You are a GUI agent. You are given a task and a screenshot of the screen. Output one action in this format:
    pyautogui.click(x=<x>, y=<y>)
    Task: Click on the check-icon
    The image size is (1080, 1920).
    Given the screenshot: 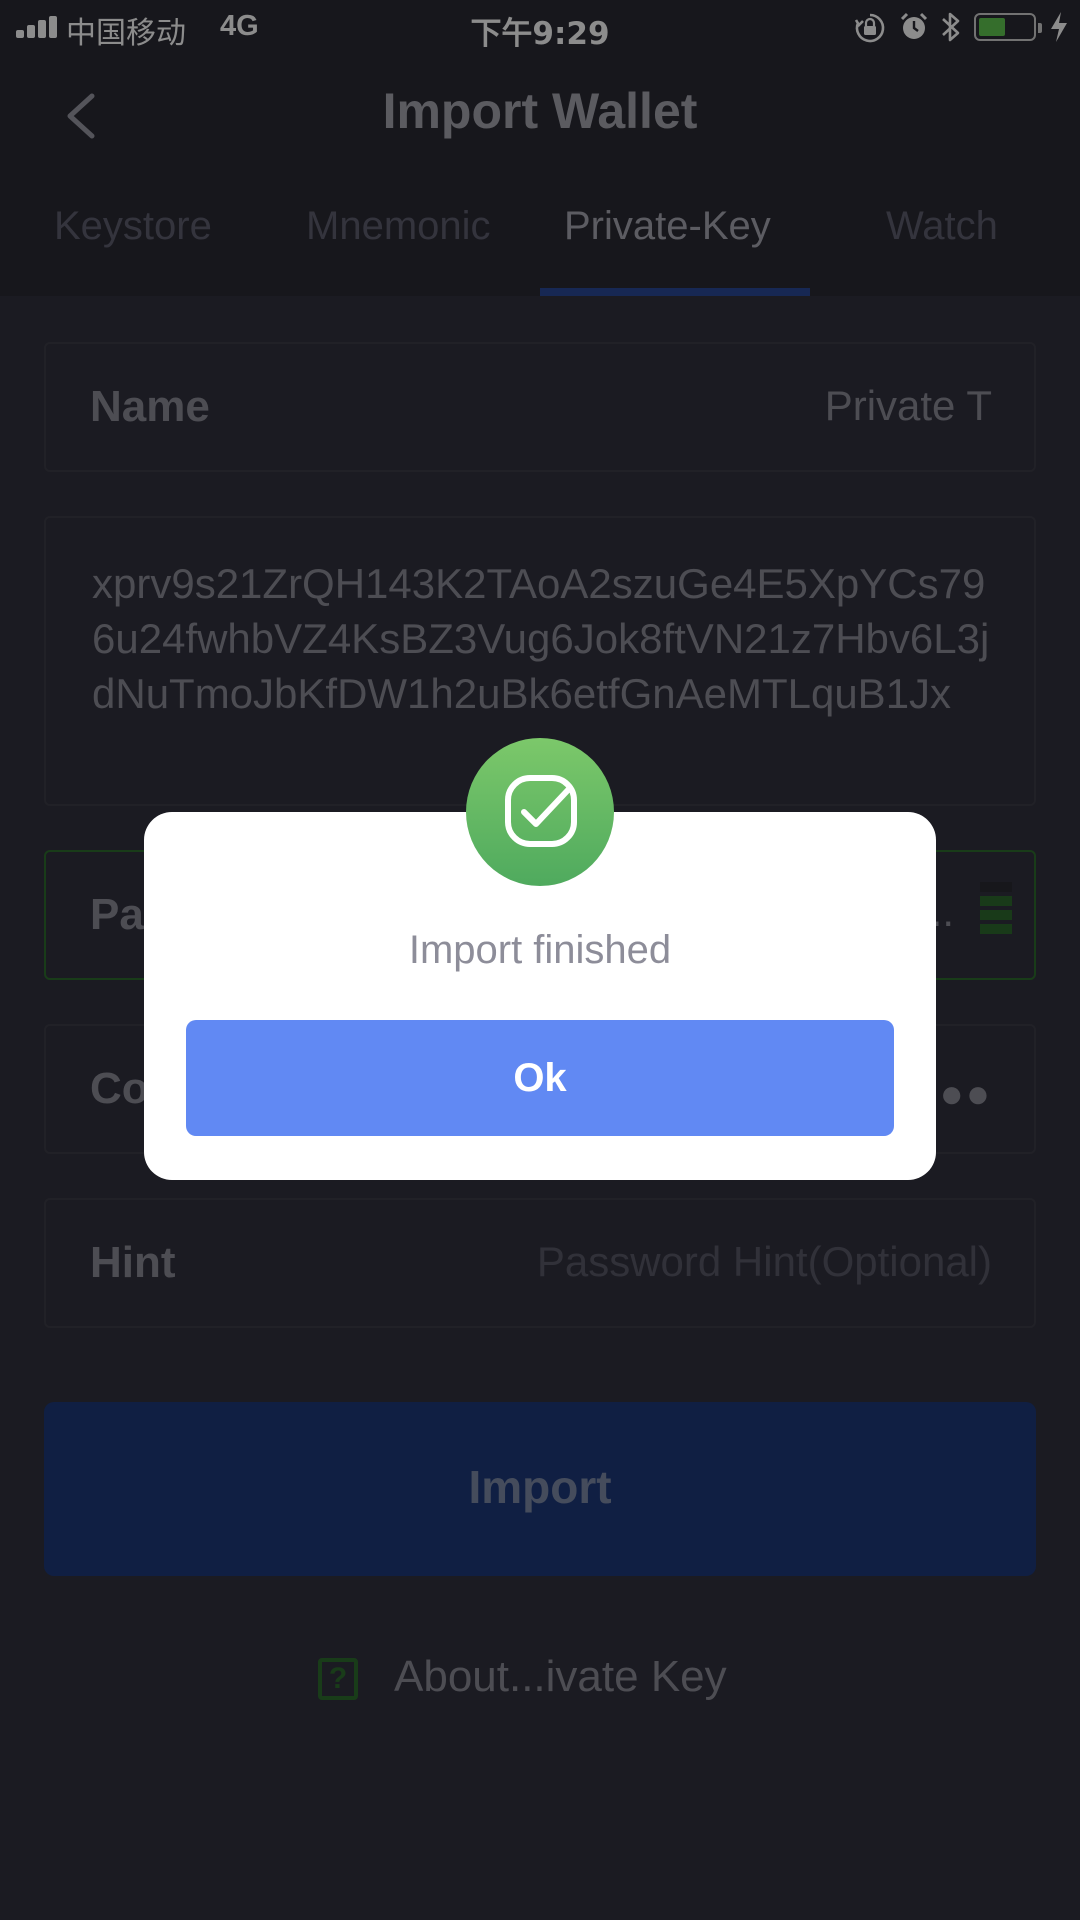 What is the action you would take?
    pyautogui.click(x=541, y=811)
    